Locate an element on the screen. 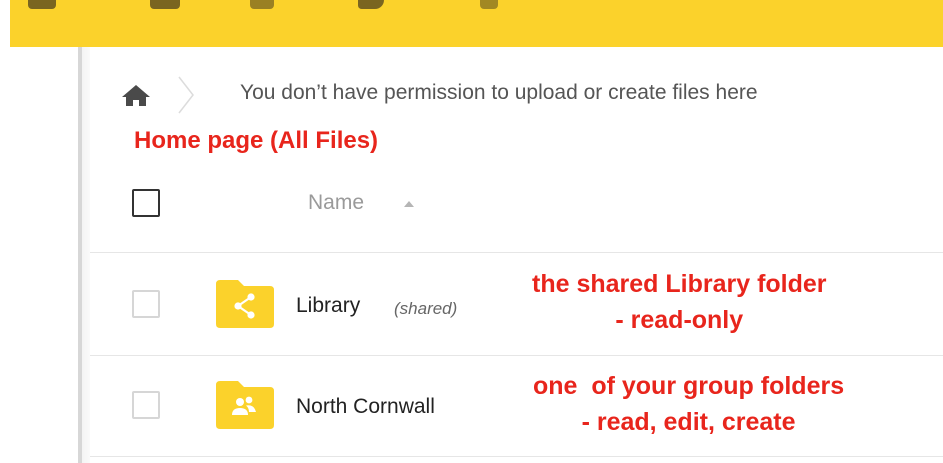  activity-icon is located at coordinates (262, 4).